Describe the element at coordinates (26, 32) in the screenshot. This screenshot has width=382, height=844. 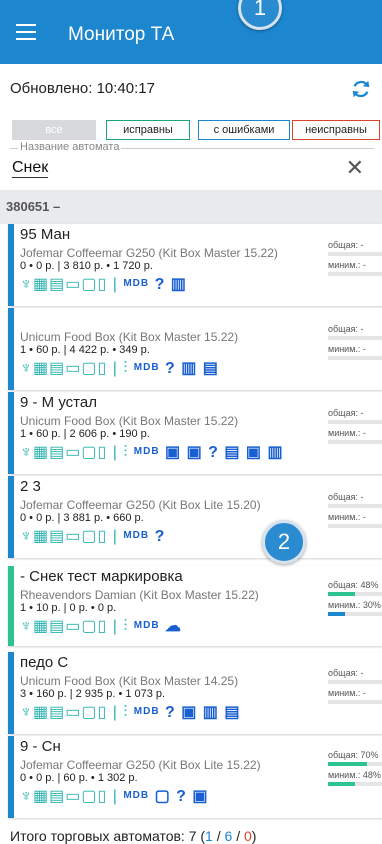
I see `menu-icon` at that location.